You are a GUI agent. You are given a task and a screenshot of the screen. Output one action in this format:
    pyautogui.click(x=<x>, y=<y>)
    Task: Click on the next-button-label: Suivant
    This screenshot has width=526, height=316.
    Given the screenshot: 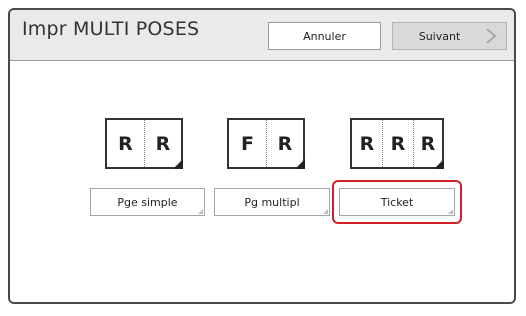 What is the action you would take?
    pyautogui.click(x=439, y=36)
    